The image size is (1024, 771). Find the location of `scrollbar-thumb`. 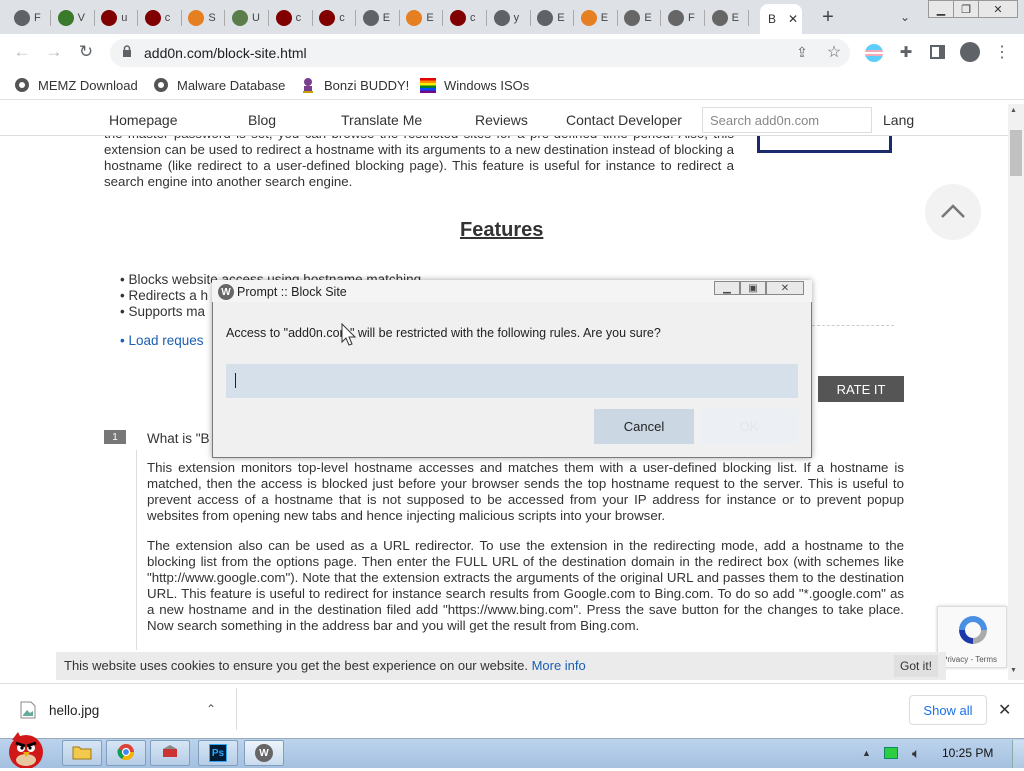

scrollbar-thumb is located at coordinates (1016, 153).